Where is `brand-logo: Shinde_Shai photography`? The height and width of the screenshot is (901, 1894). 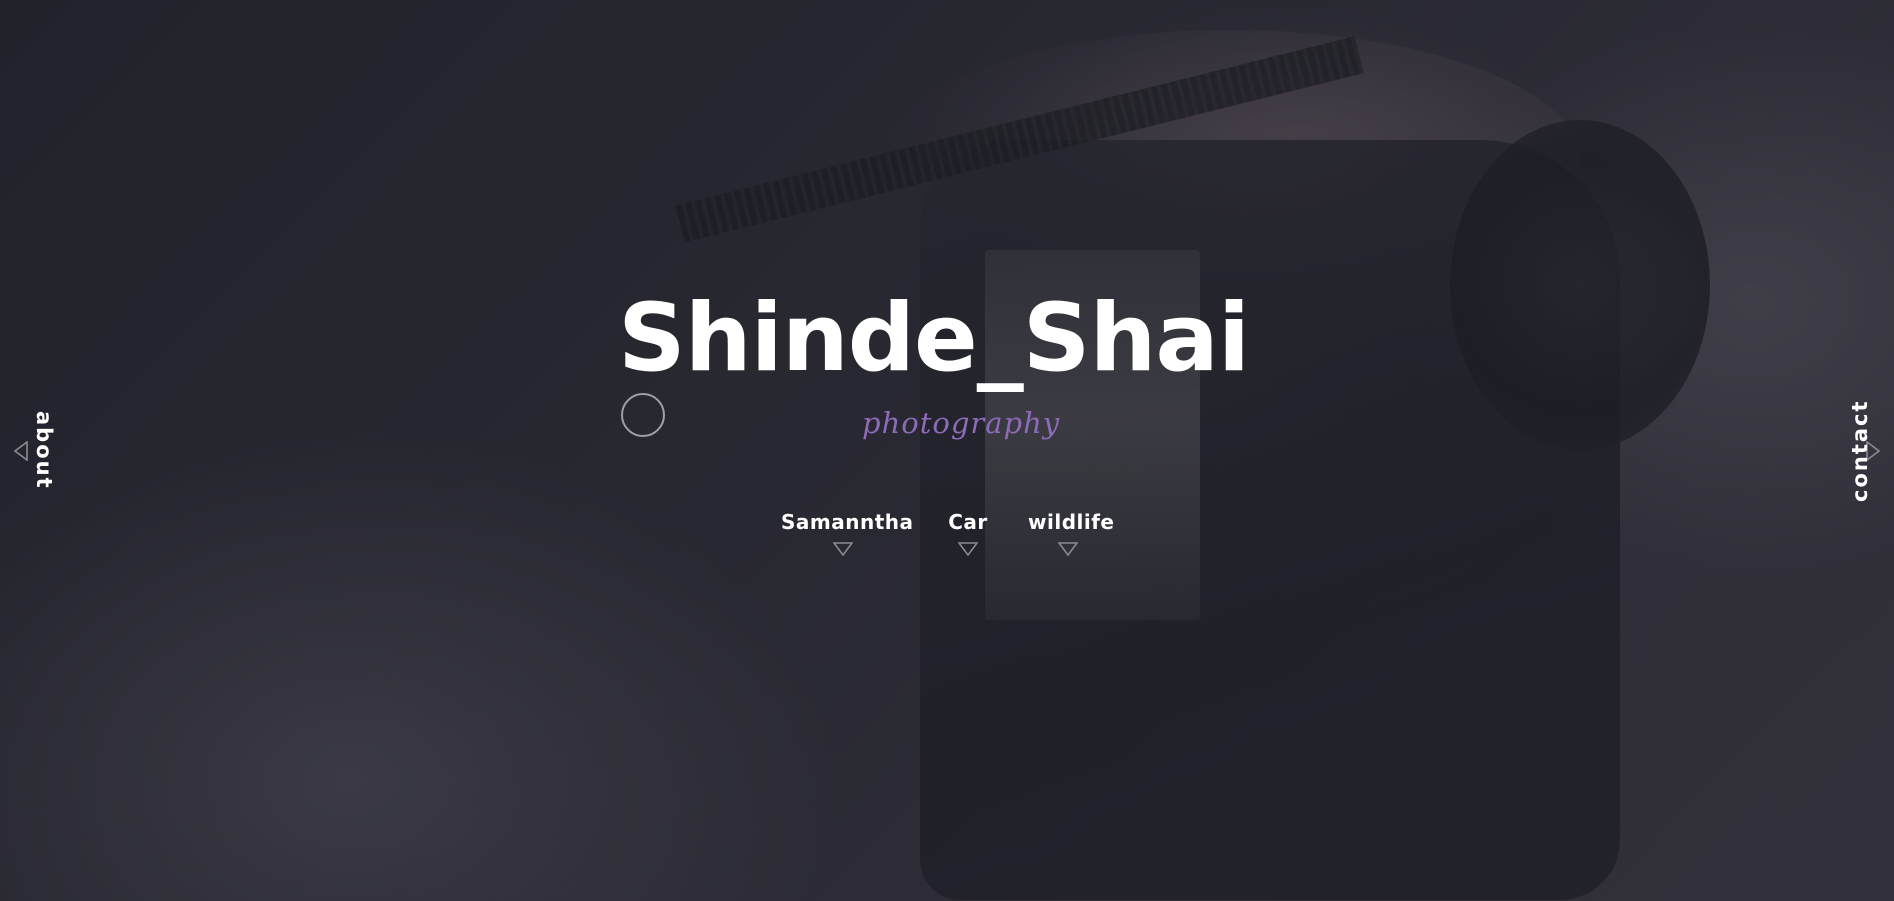
brand-logo: Shinde_Shai photography is located at coordinates (948, 362).